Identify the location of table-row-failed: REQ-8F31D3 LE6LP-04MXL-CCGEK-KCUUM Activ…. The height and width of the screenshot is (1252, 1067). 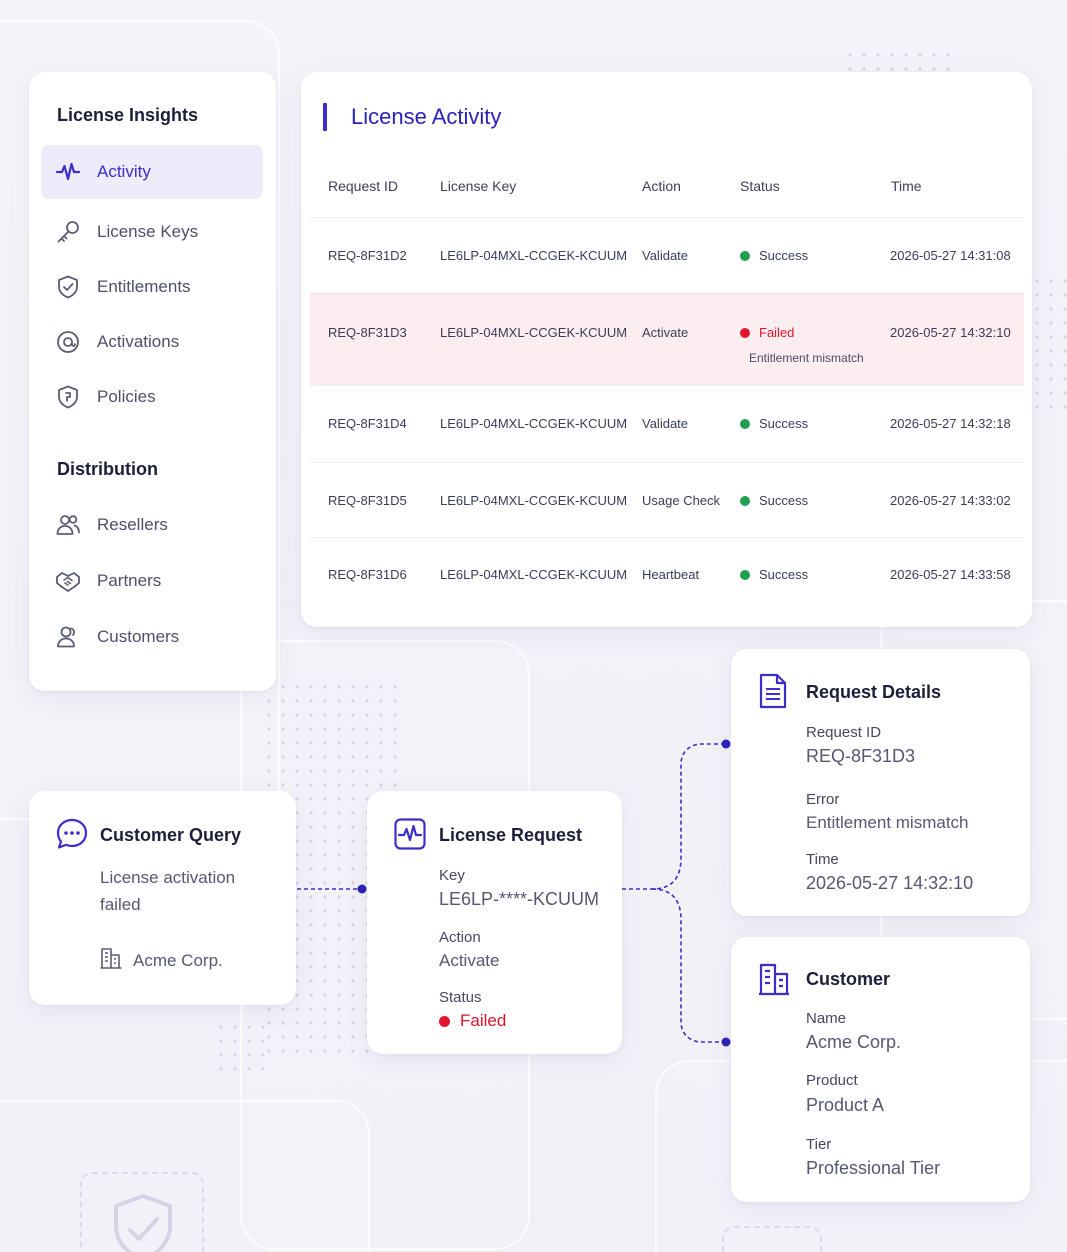
(667, 339).